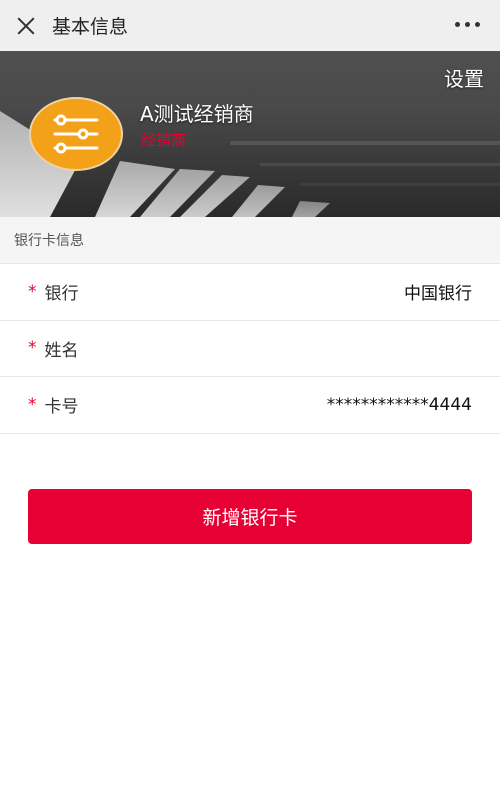 The height and width of the screenshot is (800, 500). What do you see at coordinates (250, 240) in the screenshot?
I see `bank-section-header: 银行卡信息` at bounding box center [250, 240].